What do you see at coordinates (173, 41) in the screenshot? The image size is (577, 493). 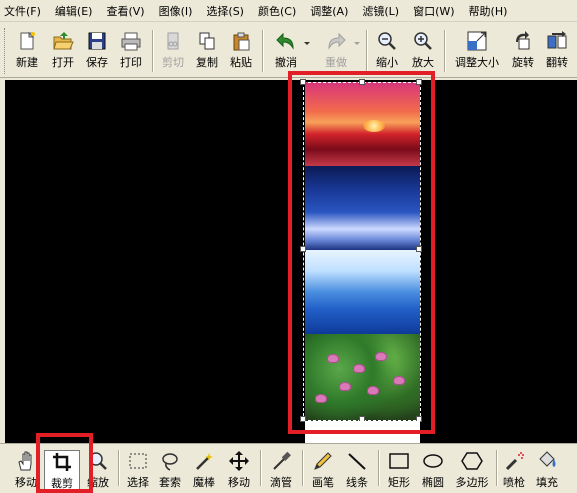 I see `cut-icon` at bounding box center [173, 41].